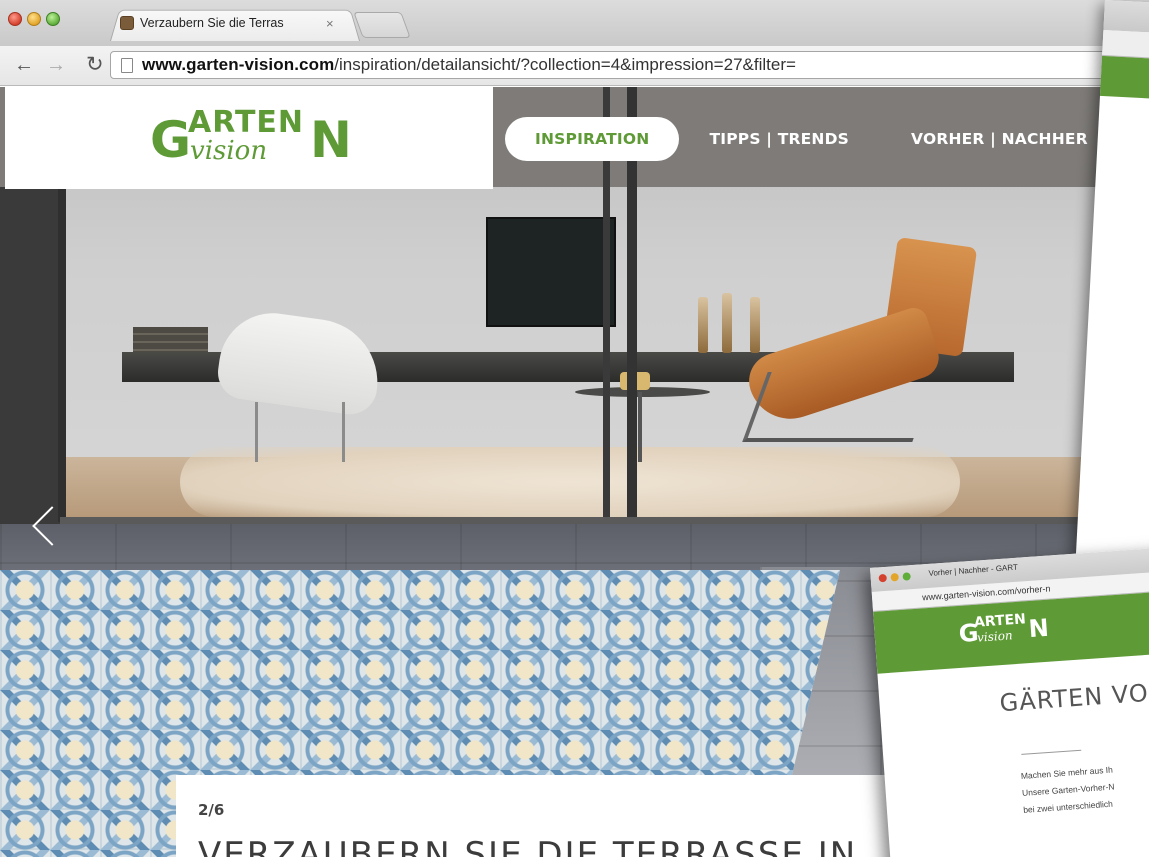 The width and height of the screenshot is (1149, 857). Describe the element at coordinates (170, 339) in the screenshot. I see `books` at that location.